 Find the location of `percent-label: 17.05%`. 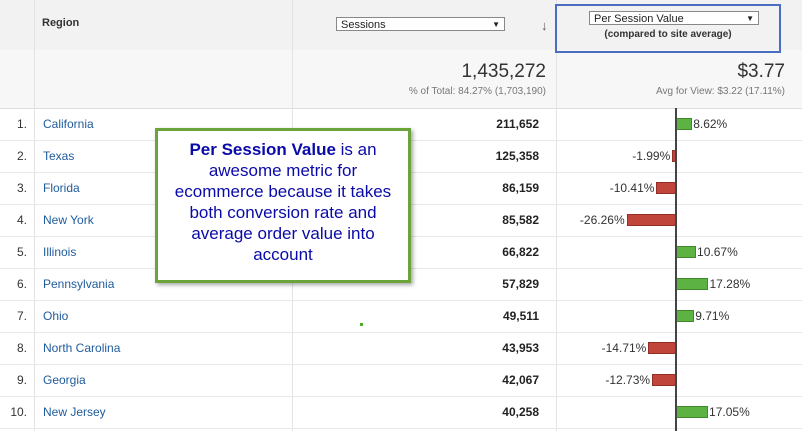

percent-label: 17.05% is located at coordinates (729, 412).